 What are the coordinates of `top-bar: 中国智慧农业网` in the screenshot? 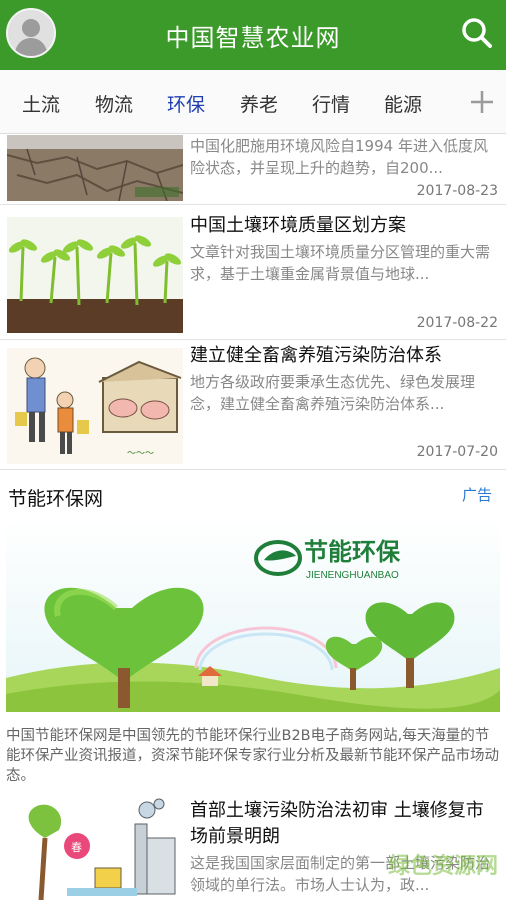 It's located at (253, 35).